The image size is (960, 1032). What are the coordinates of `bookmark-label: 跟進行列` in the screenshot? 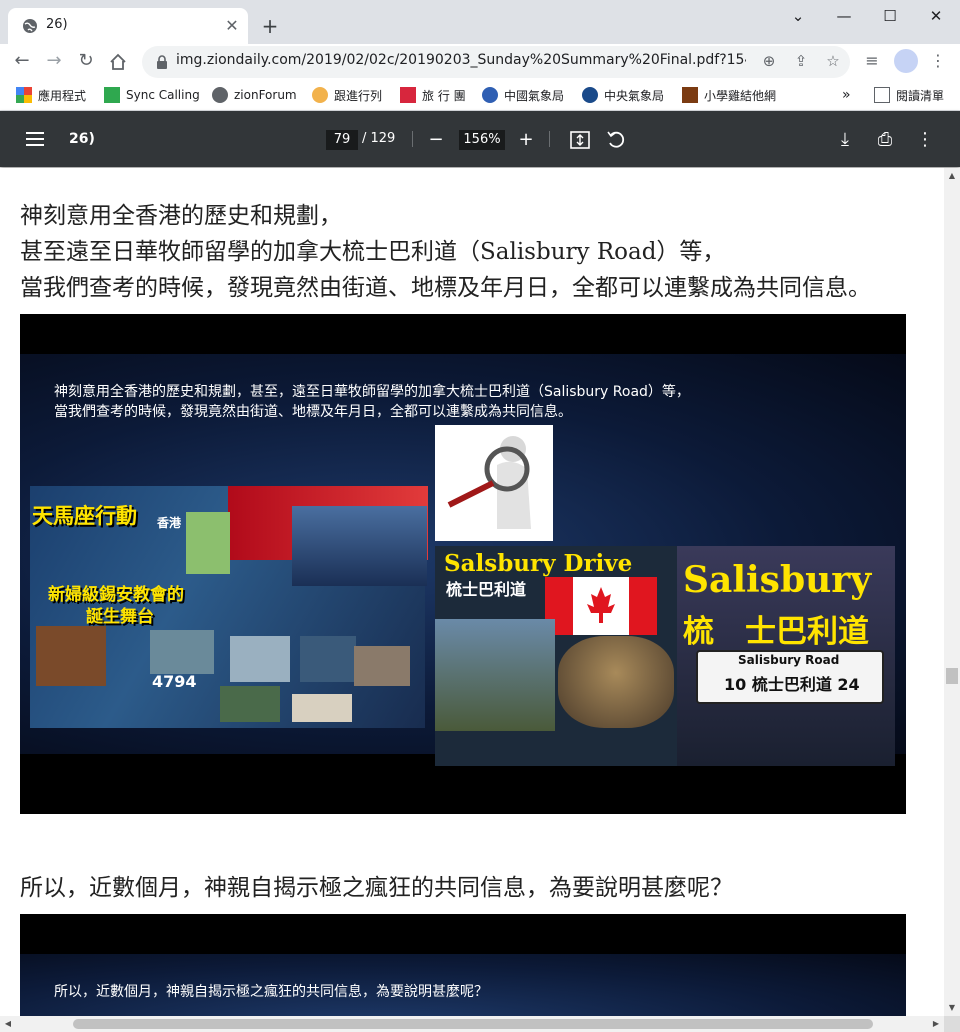 It's located at (358, 95).